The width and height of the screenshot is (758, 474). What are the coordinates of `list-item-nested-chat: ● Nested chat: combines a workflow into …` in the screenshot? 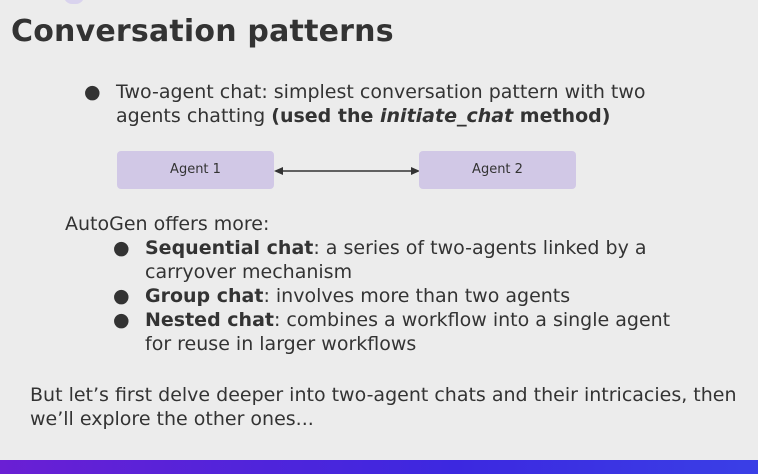 It's located at (393, 332).